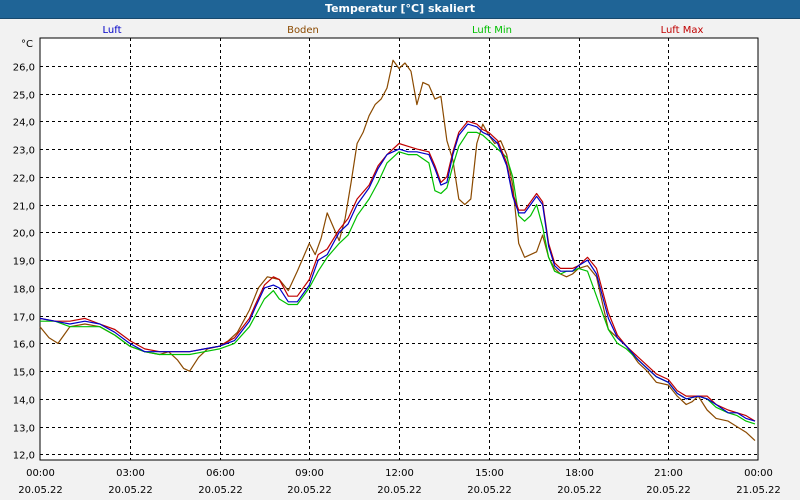 The height and width of the screenshot is (500, 800). Describe the element at coordinates (24, 290) in the screenshot. I see `y-tick-label: 18,0` at that location.